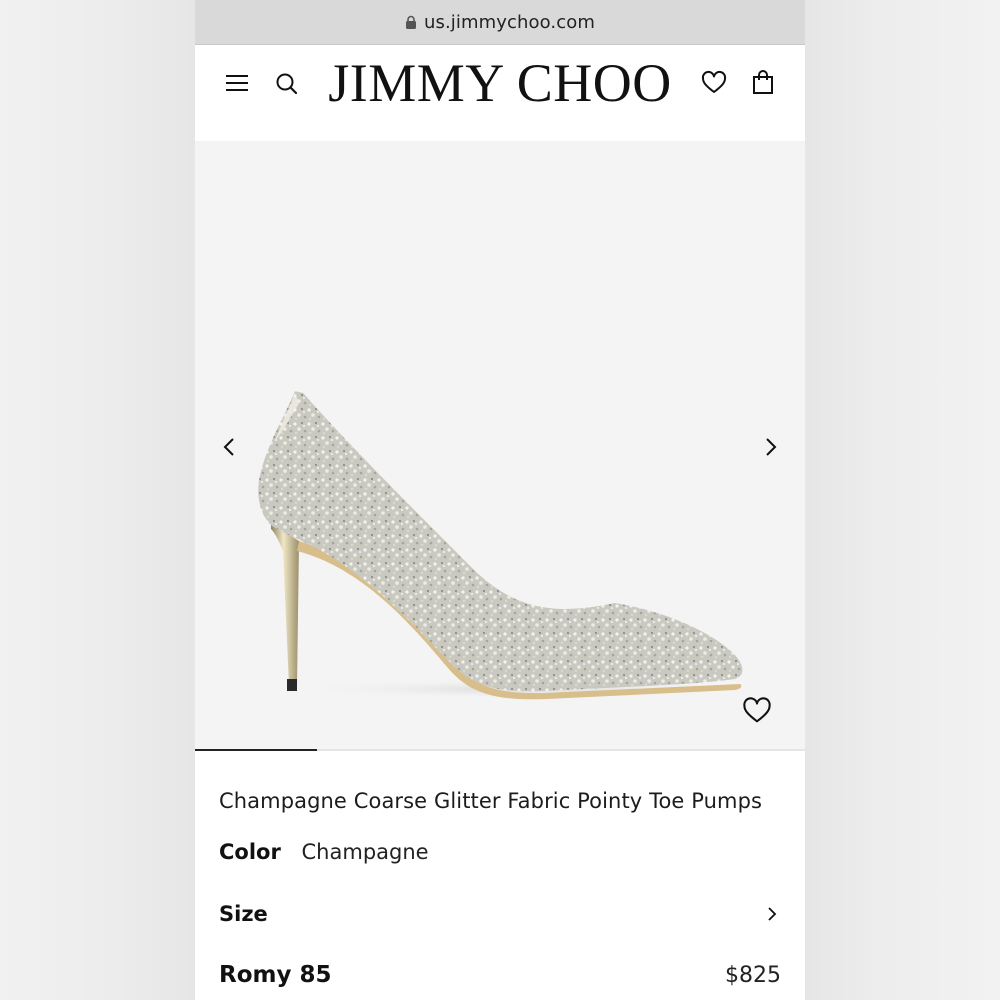 This screenshot has width=1000, height=1000. Describe the element at coordinates (411, 22) in the screenshot. I see `lock-icon` at that location.